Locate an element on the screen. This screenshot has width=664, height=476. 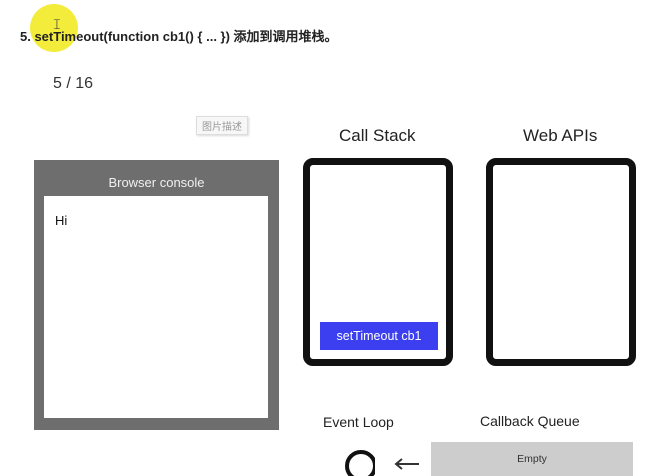
web-apis-title: Web APIs is located at coordinates (560, 135).